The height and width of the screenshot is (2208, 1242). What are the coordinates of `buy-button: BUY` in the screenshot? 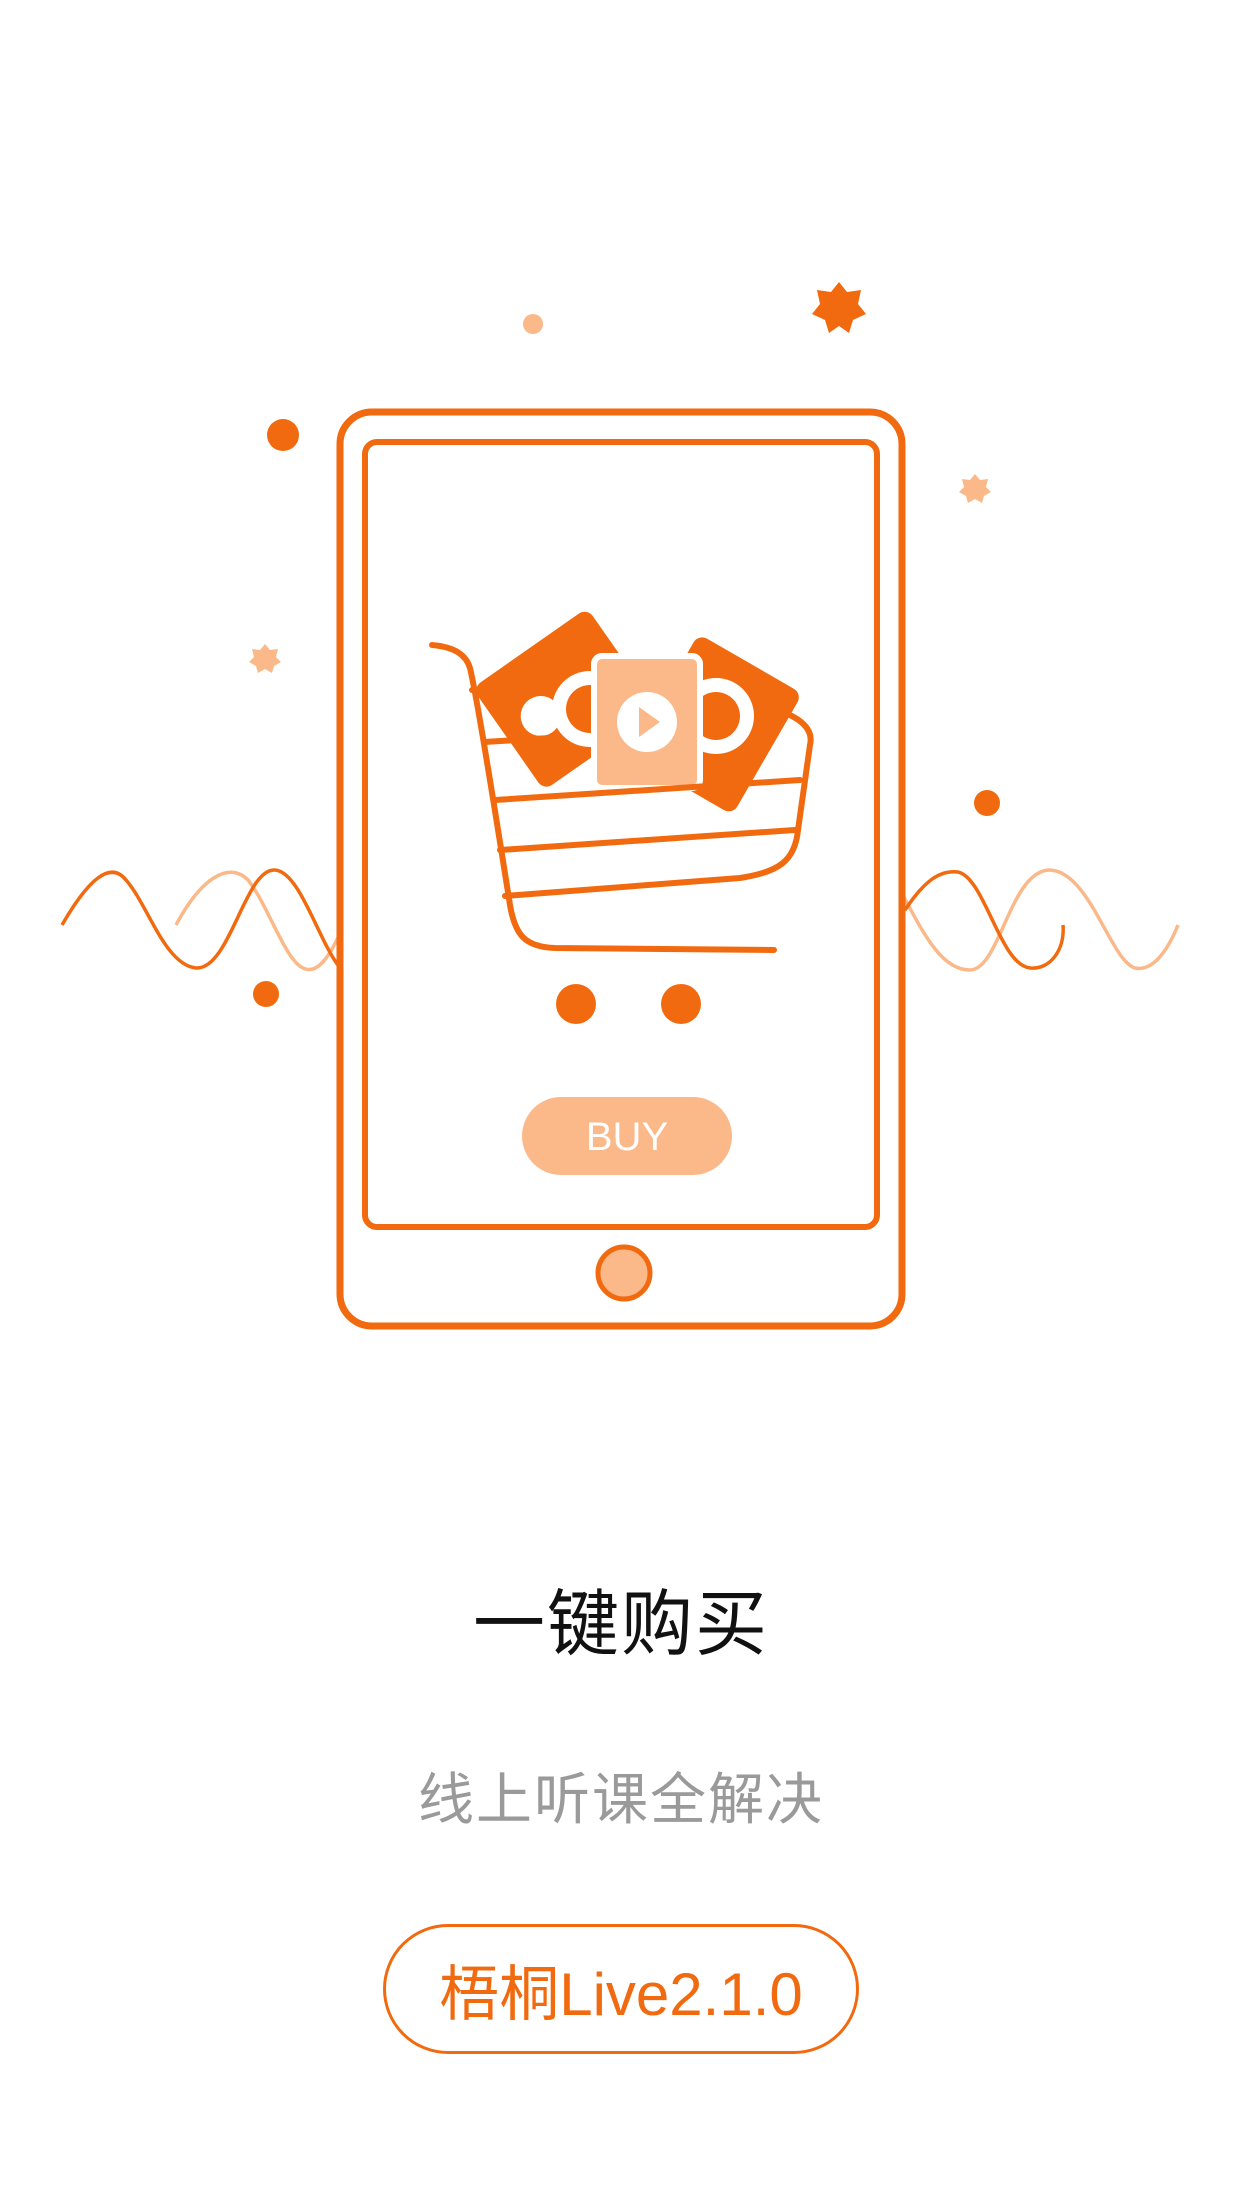 It's located at (627, 1136).